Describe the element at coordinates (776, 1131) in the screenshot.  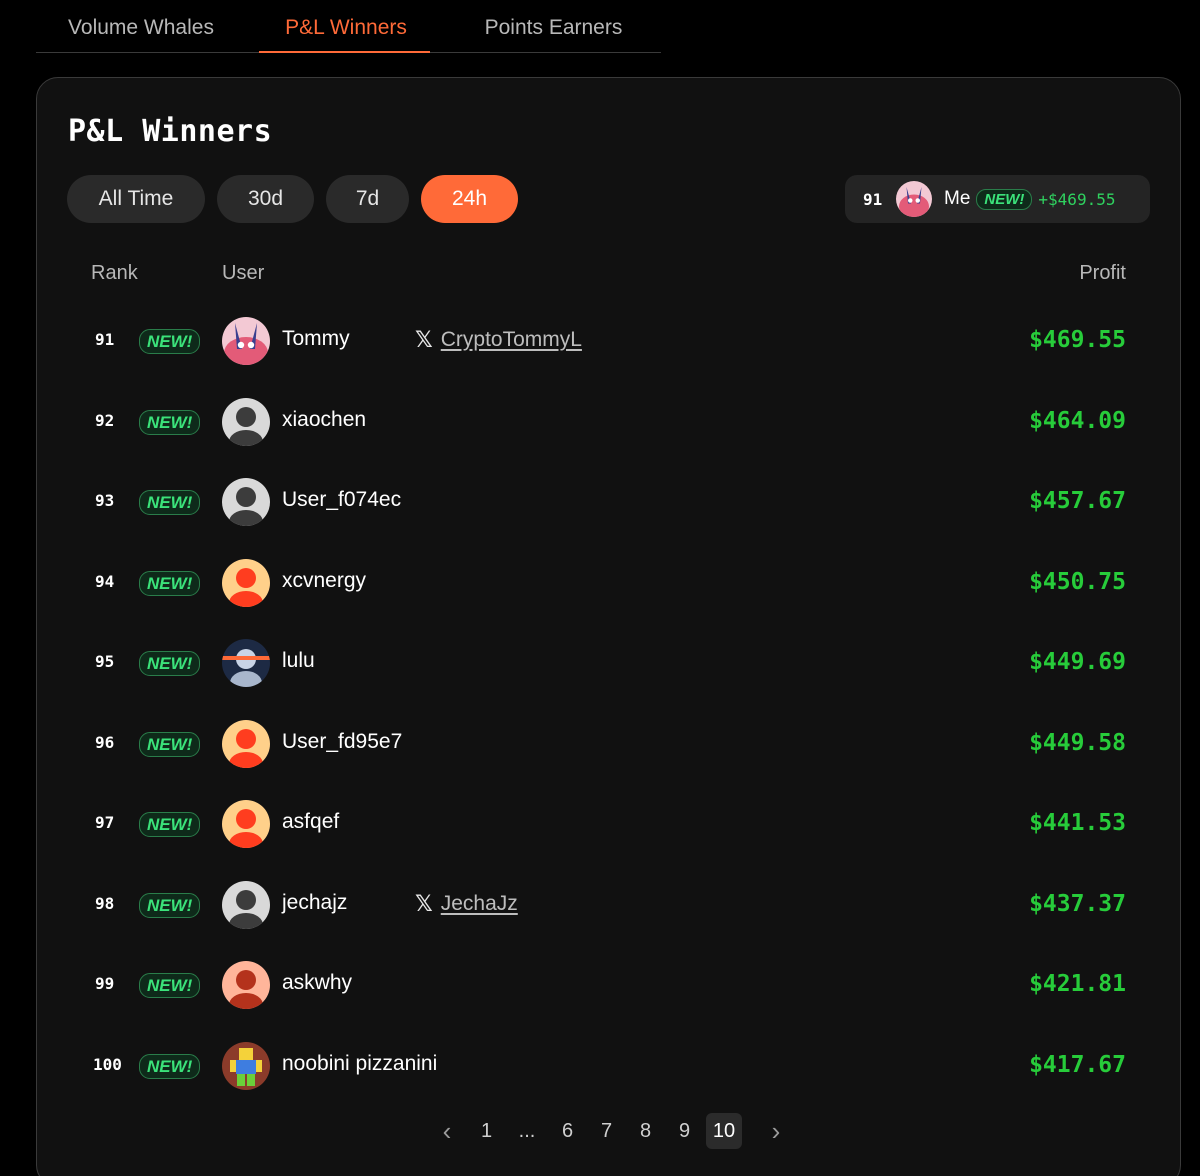
I see `chevron-right-icon: ›` at that location.